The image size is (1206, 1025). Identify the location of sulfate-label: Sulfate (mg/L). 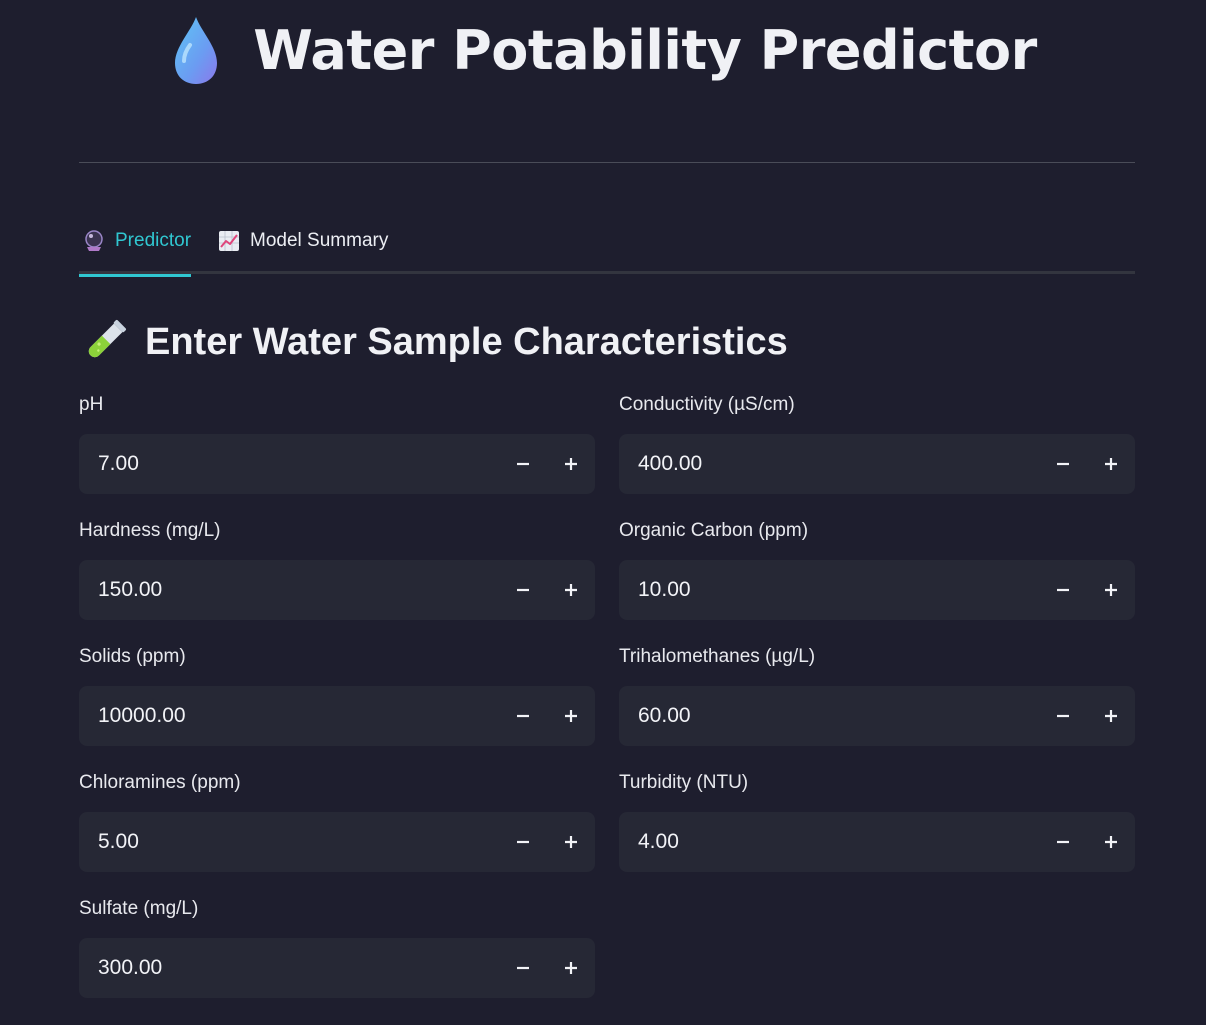
(139, 908).